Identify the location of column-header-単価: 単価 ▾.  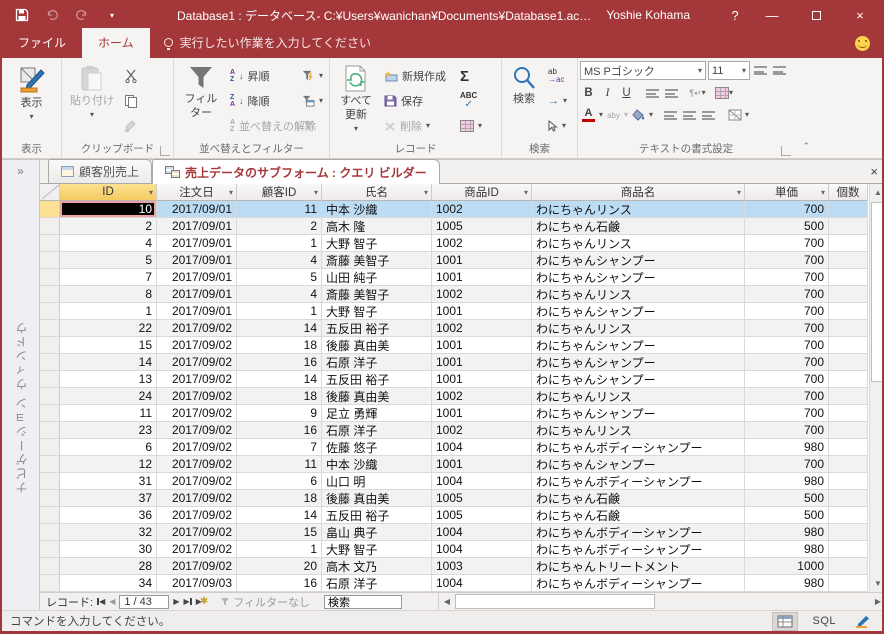
(787, 192).